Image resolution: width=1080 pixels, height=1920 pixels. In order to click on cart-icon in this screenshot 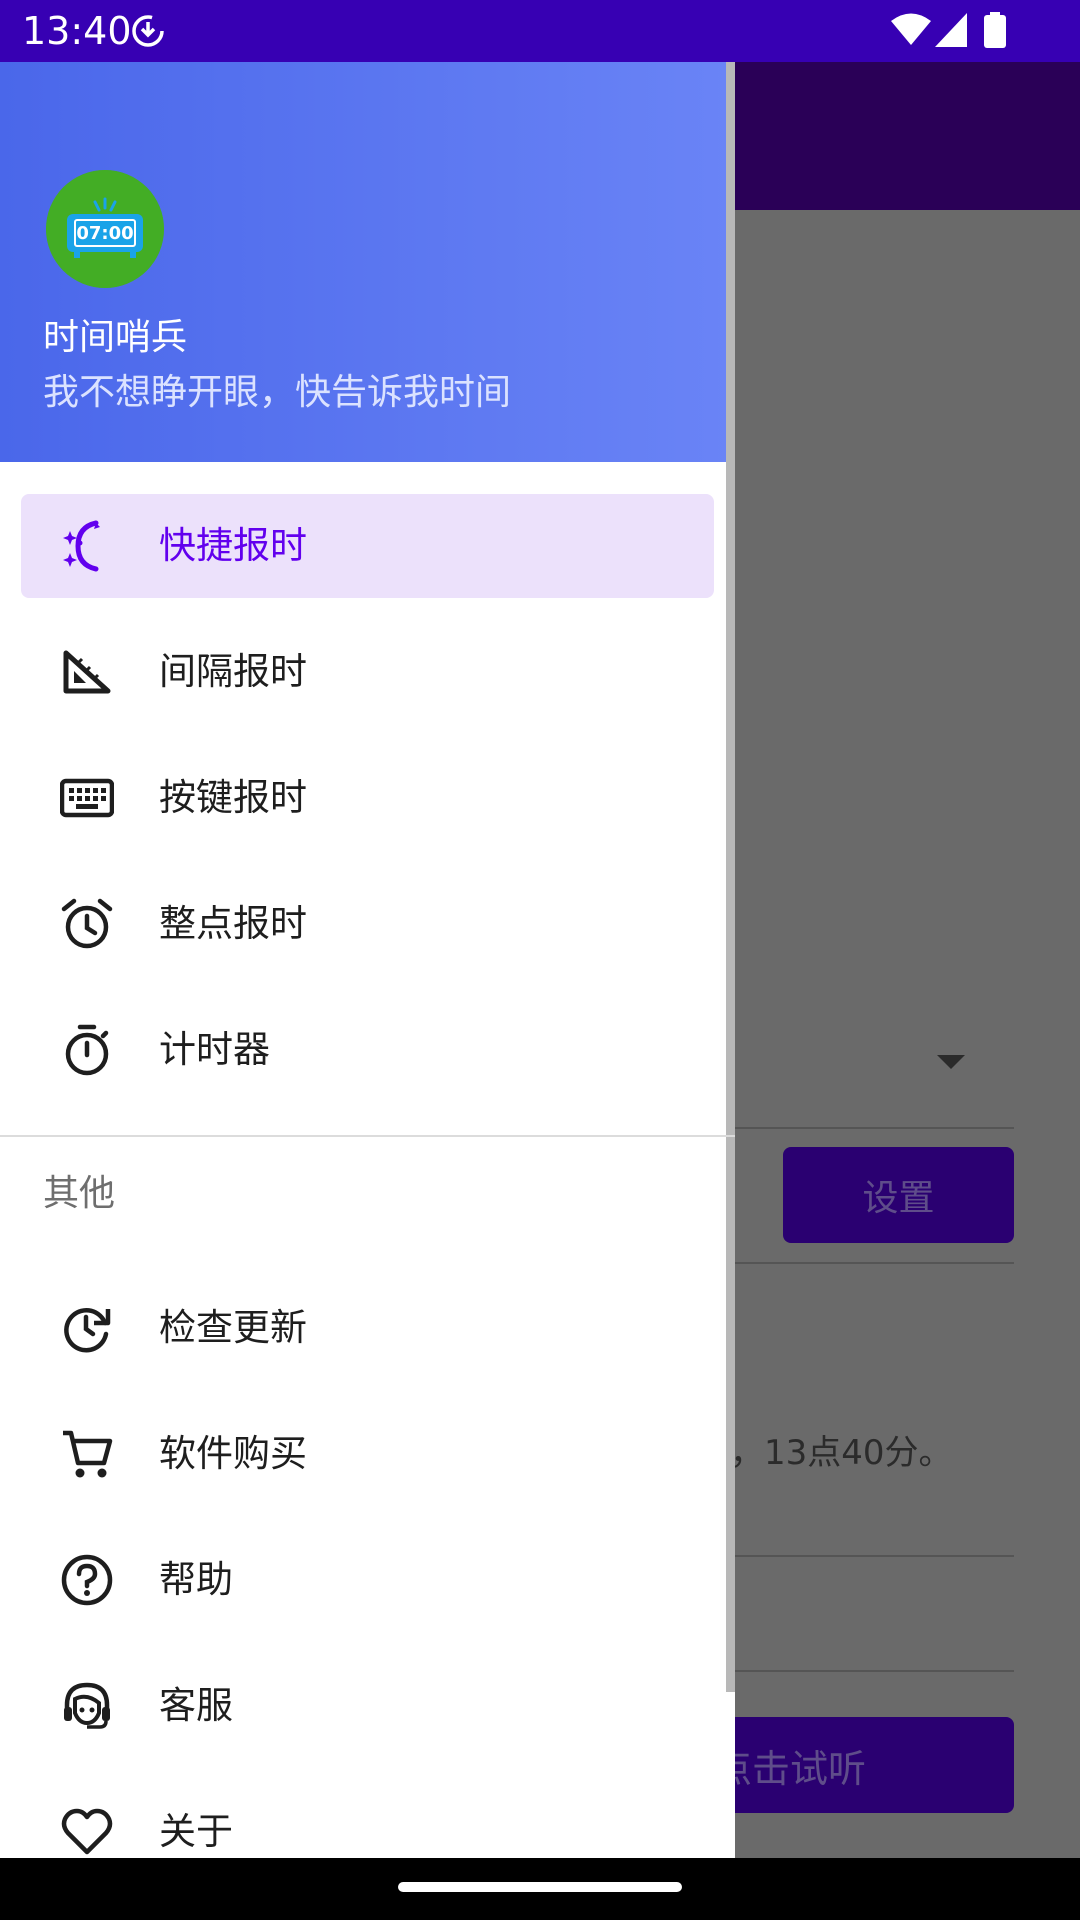, I will do `click(88, 1454)`.